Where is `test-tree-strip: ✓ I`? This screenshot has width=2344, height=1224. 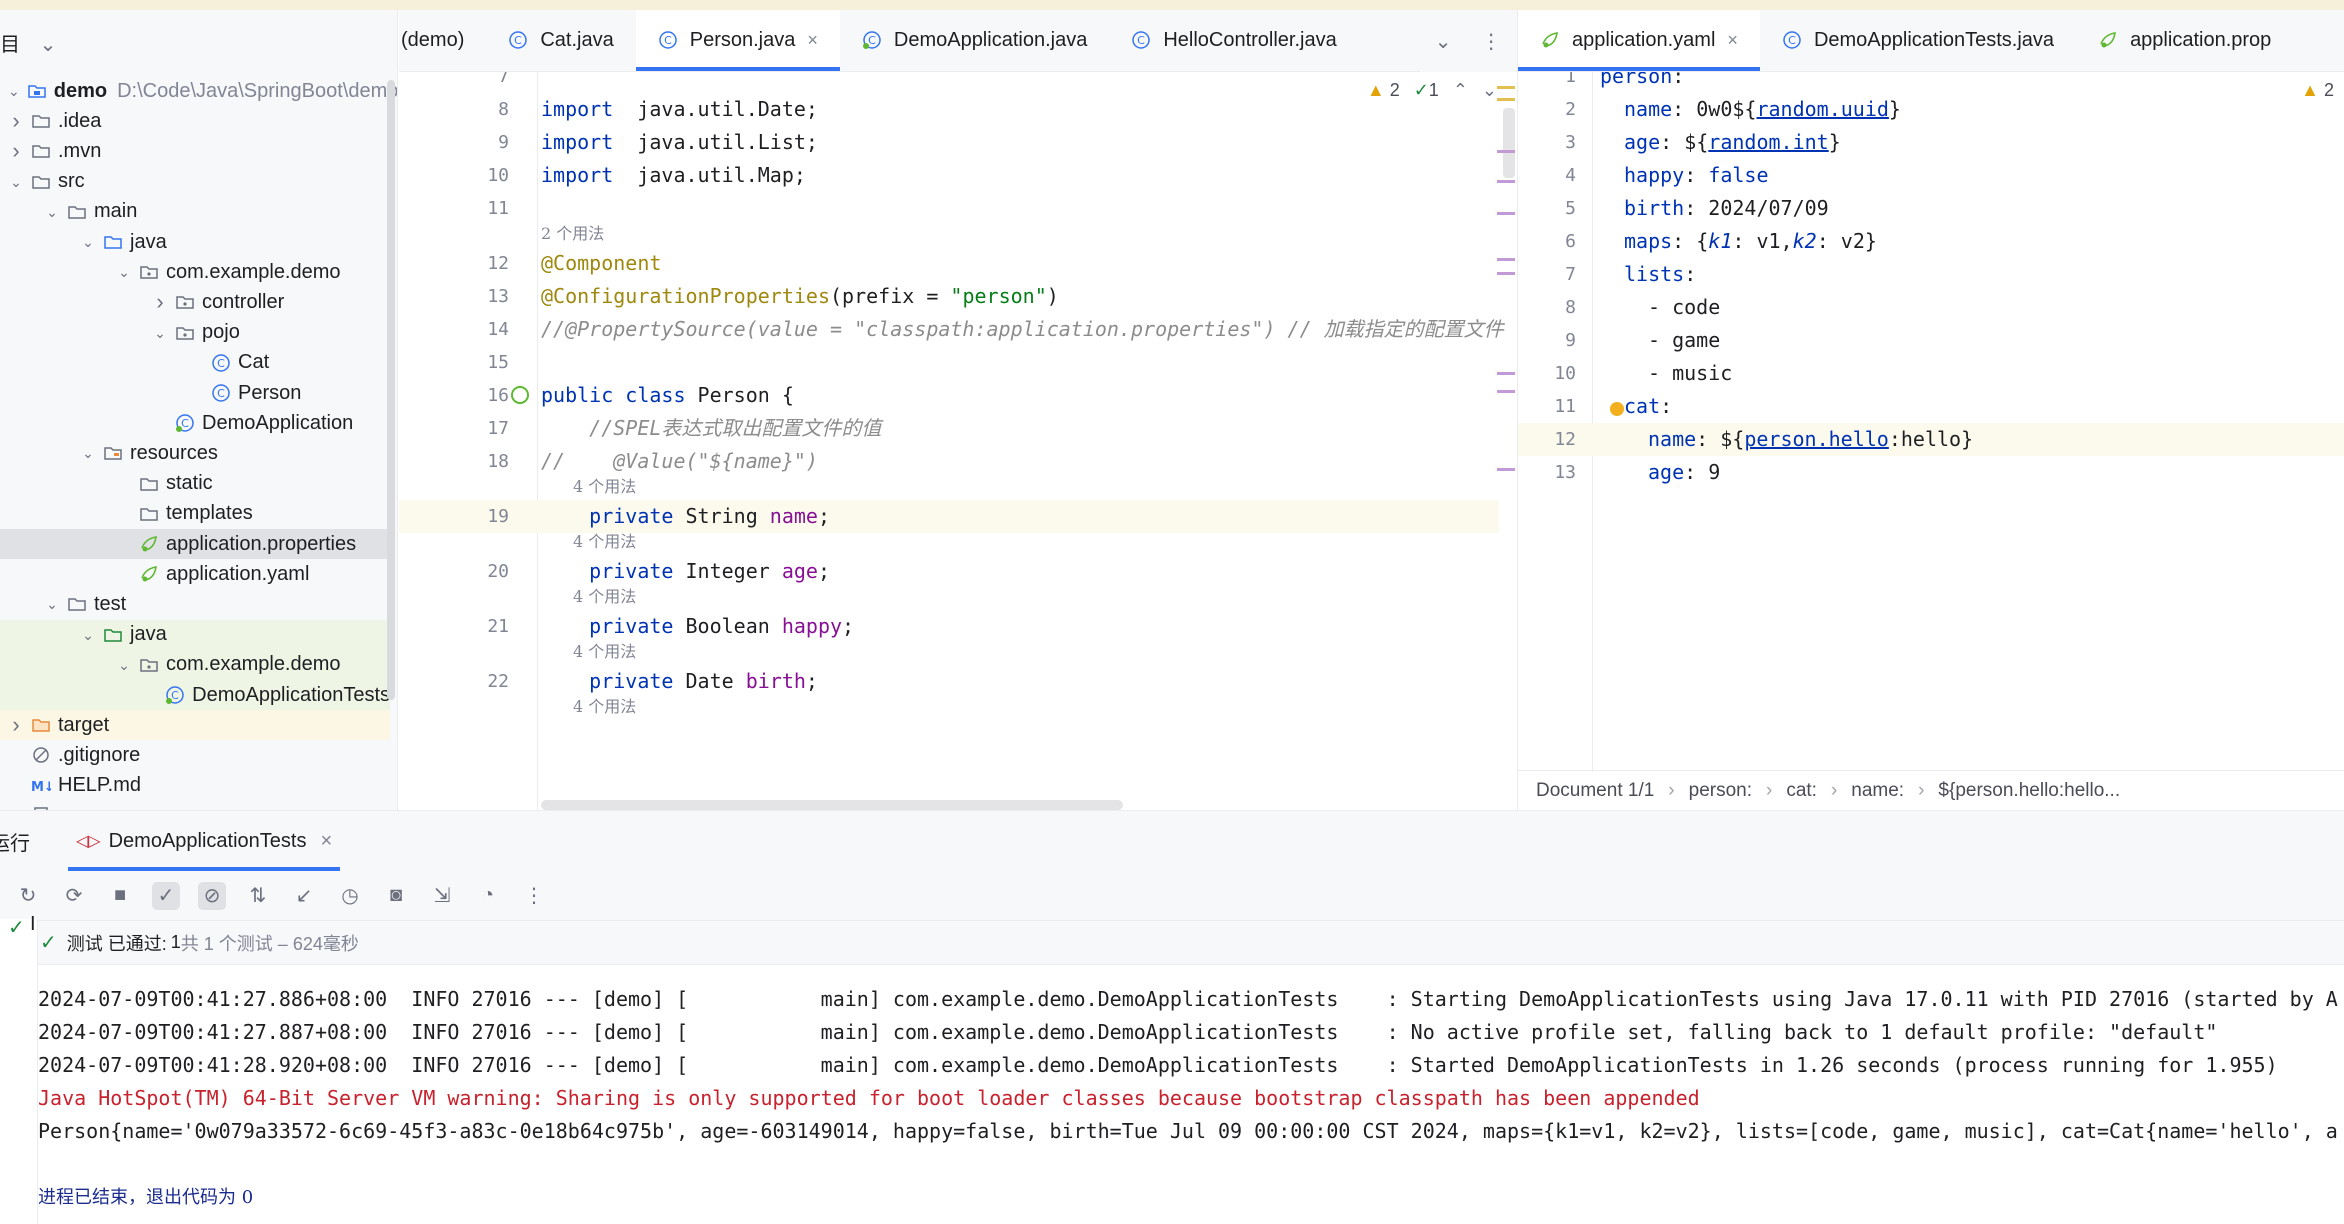 test-tree-strip: ✓ I is located at coordinates (19, 1068).